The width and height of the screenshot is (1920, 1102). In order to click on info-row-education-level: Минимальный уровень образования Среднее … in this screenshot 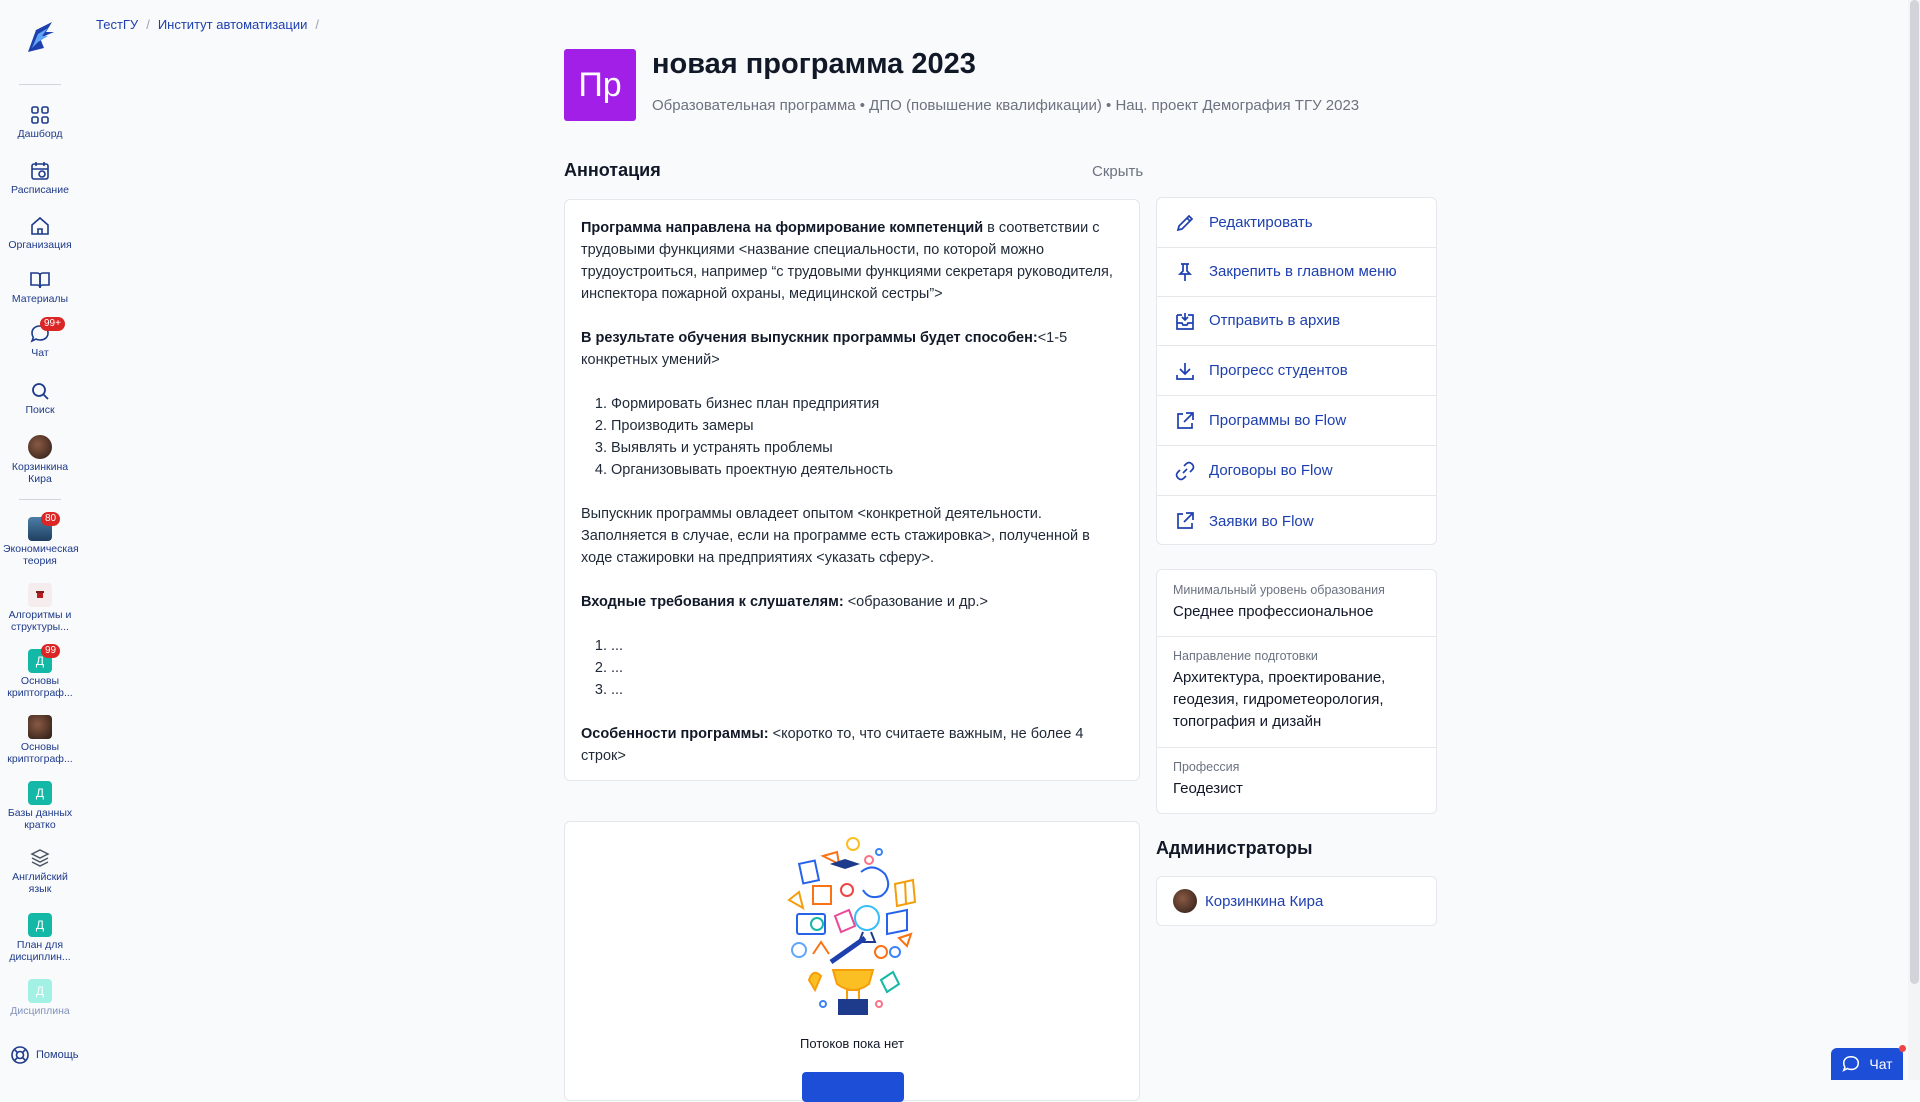, I will do `click(1296, 609)`.